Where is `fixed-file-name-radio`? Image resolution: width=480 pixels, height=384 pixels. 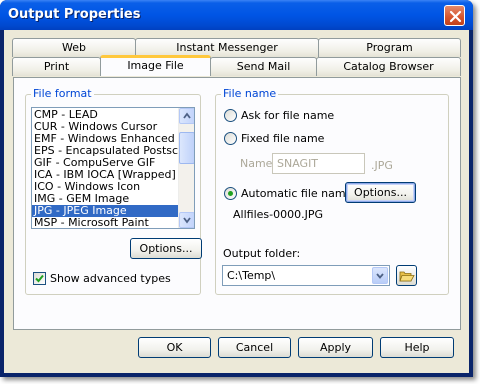
fixed-file-name-radio is located at coordinates (230, 138).